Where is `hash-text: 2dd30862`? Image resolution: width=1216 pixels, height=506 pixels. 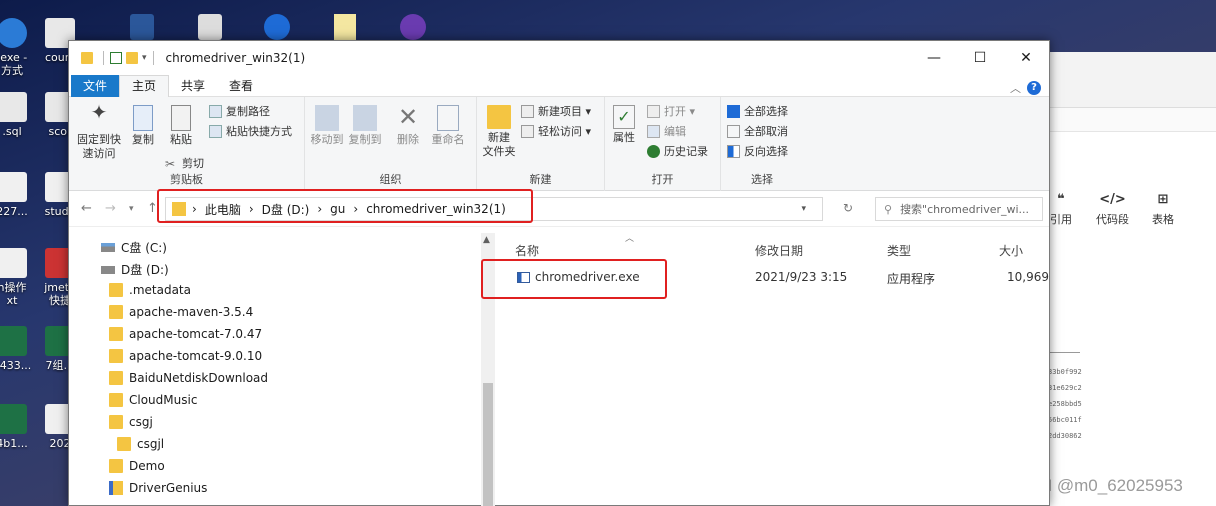
hash-text: 2dd30862 is located at coordinates (1065, 436).